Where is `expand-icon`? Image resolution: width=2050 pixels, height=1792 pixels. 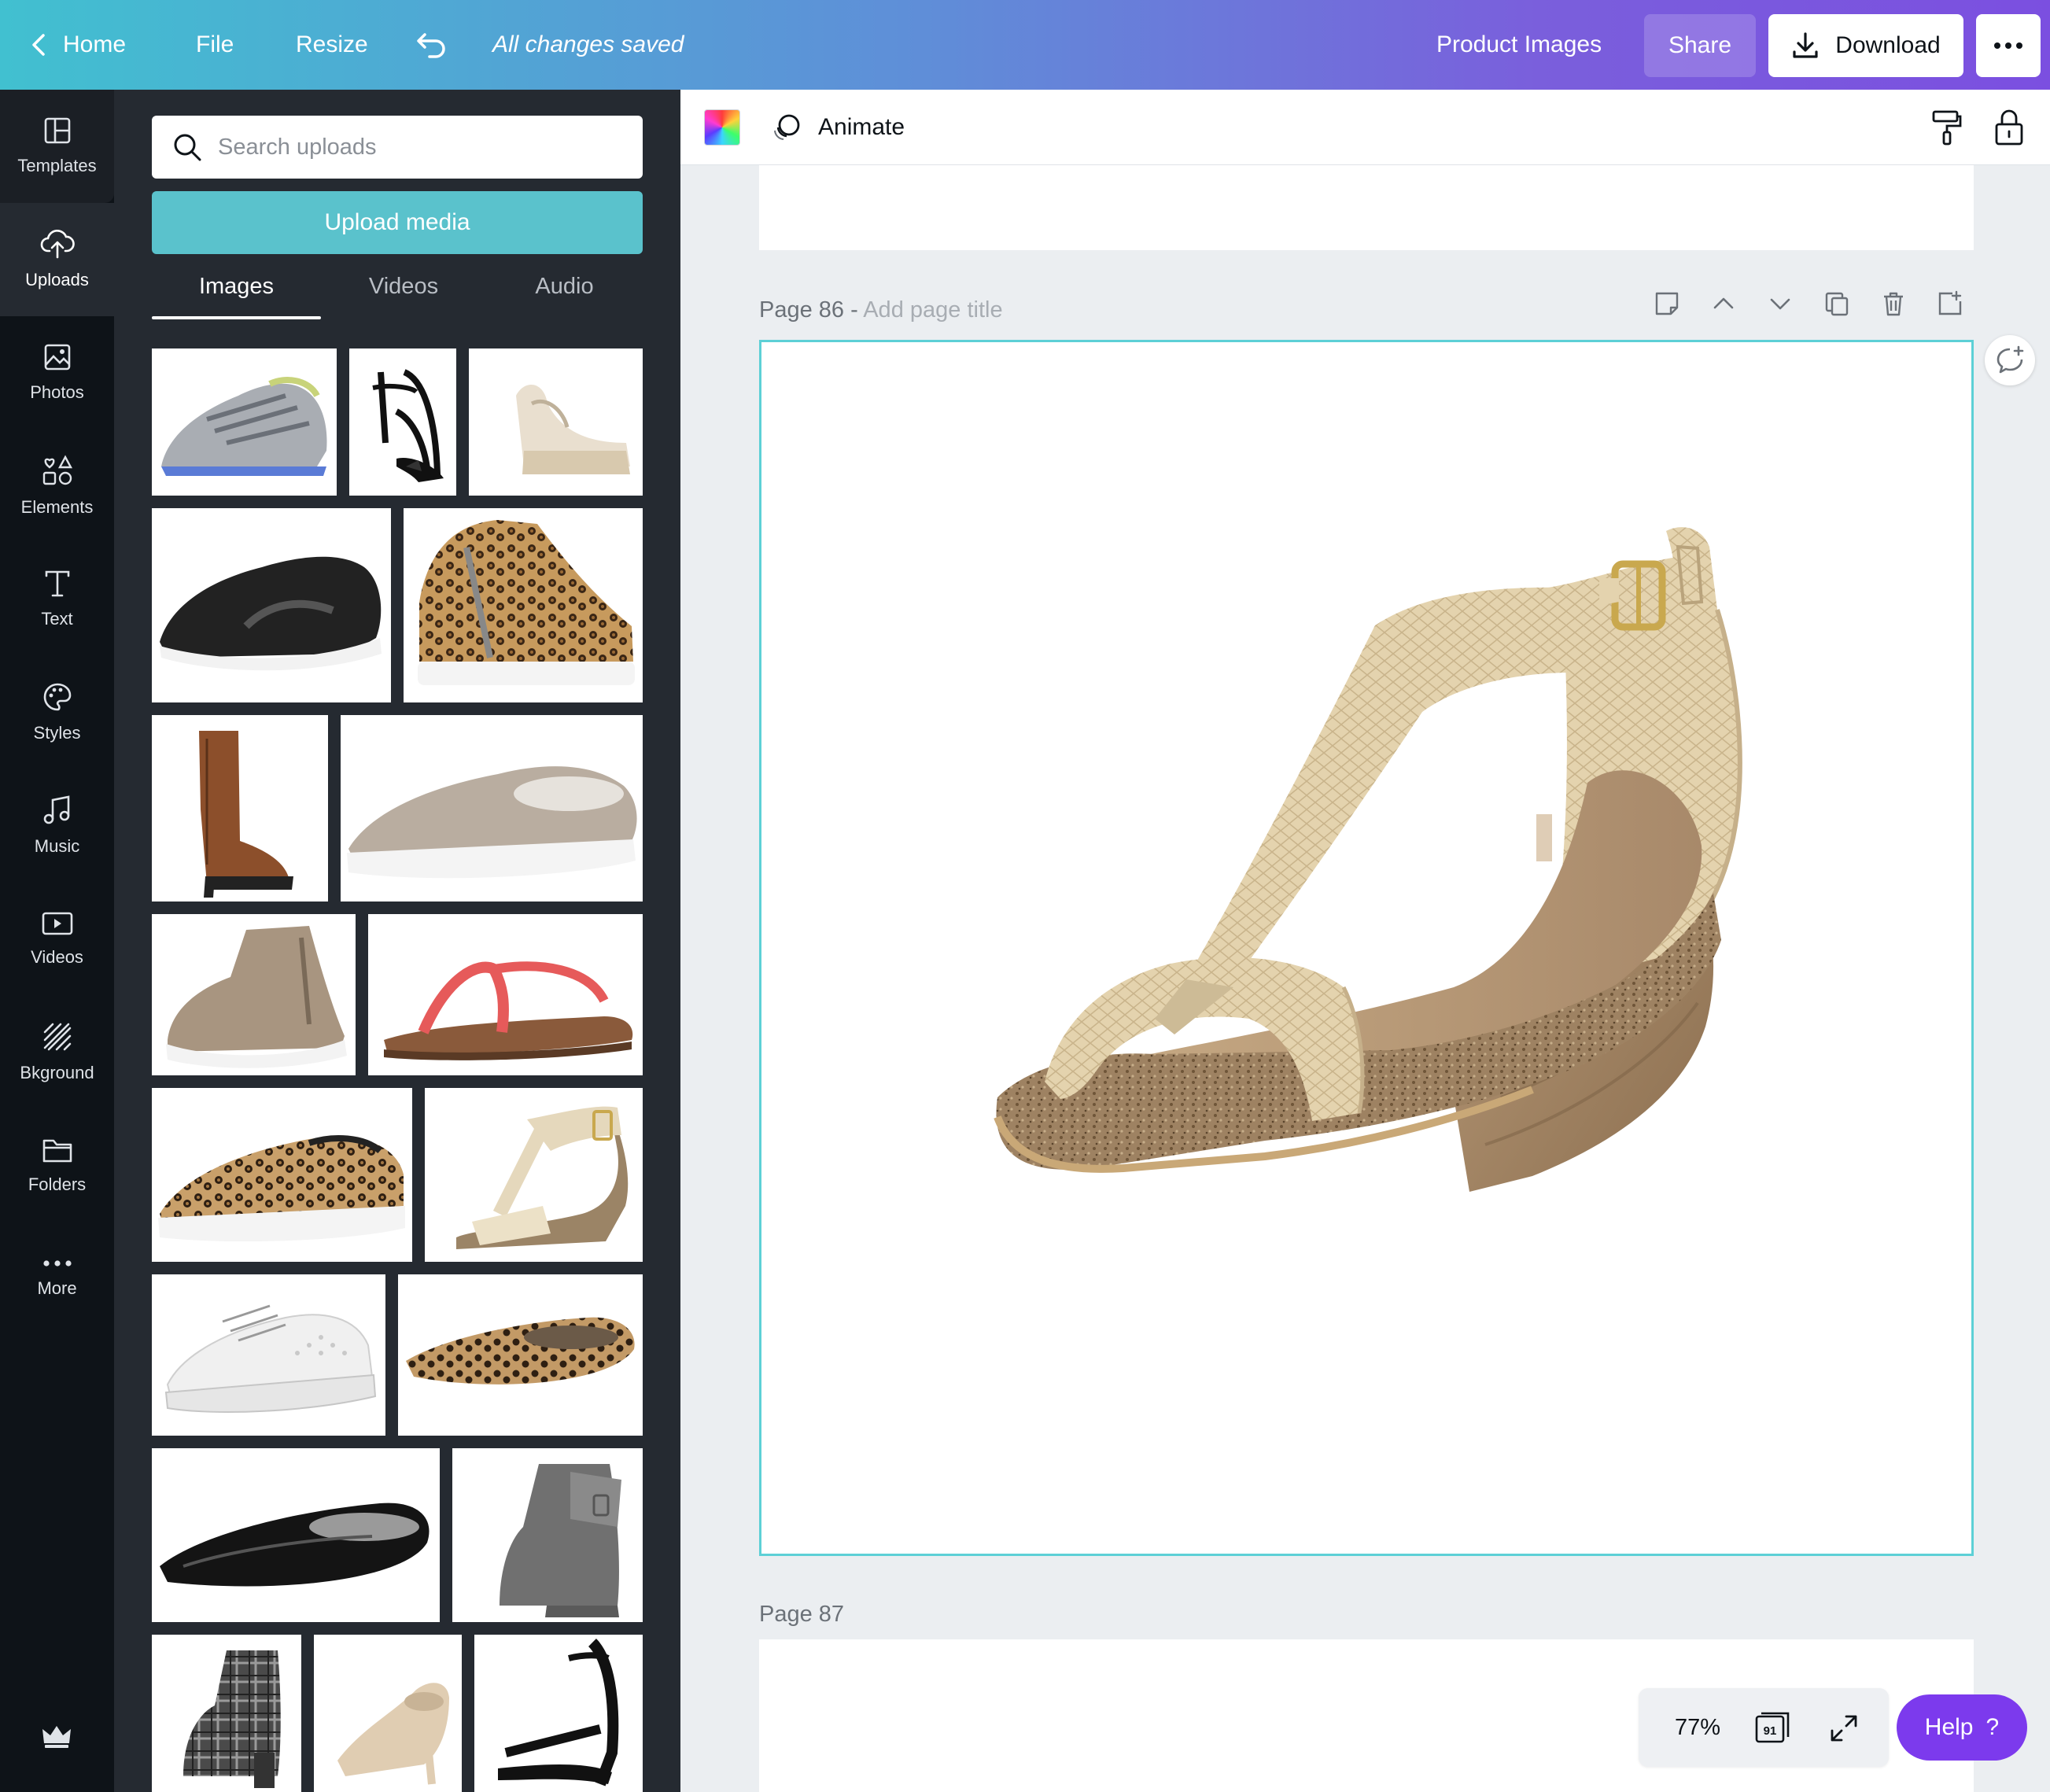
expand-icon is located at coordinates (1844, 1729).